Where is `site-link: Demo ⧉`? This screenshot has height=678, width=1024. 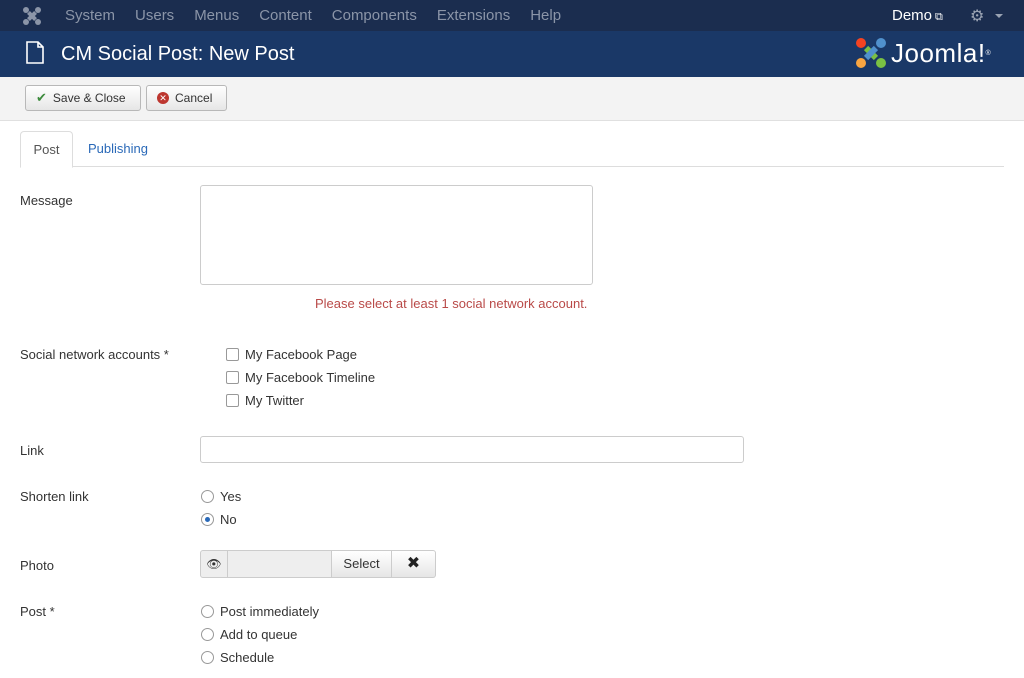 site-link: Demo ⧉ is located at coordinates (917, 16).